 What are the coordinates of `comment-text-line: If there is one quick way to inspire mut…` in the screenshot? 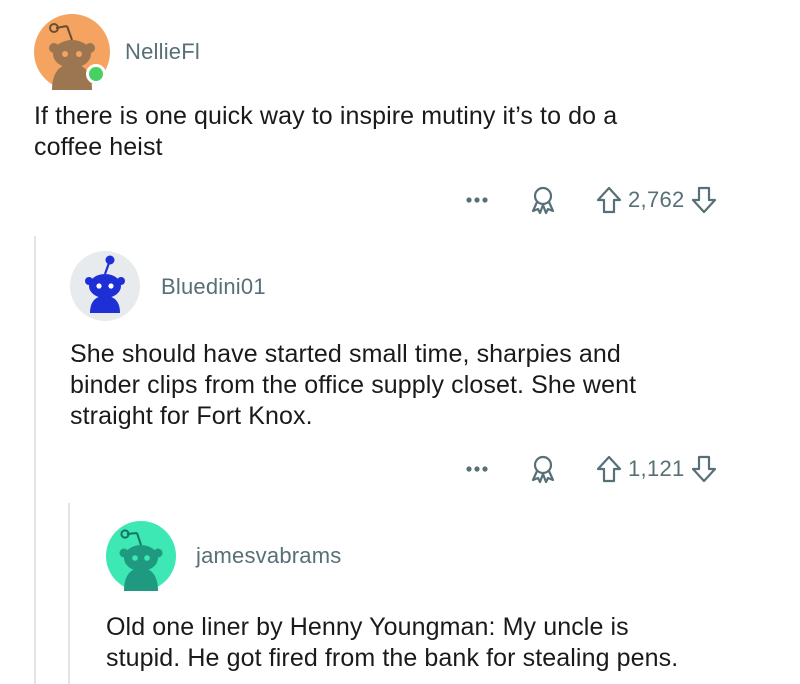 It's located at (326, 116).